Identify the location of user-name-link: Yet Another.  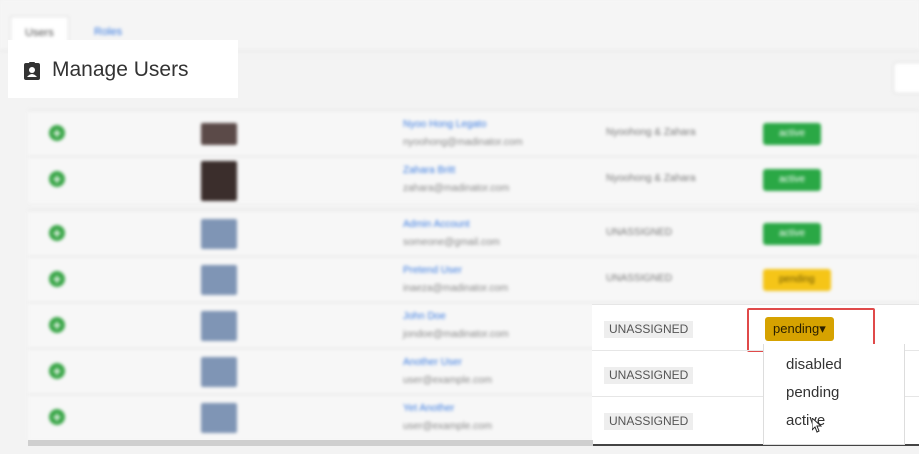
(428, 408).